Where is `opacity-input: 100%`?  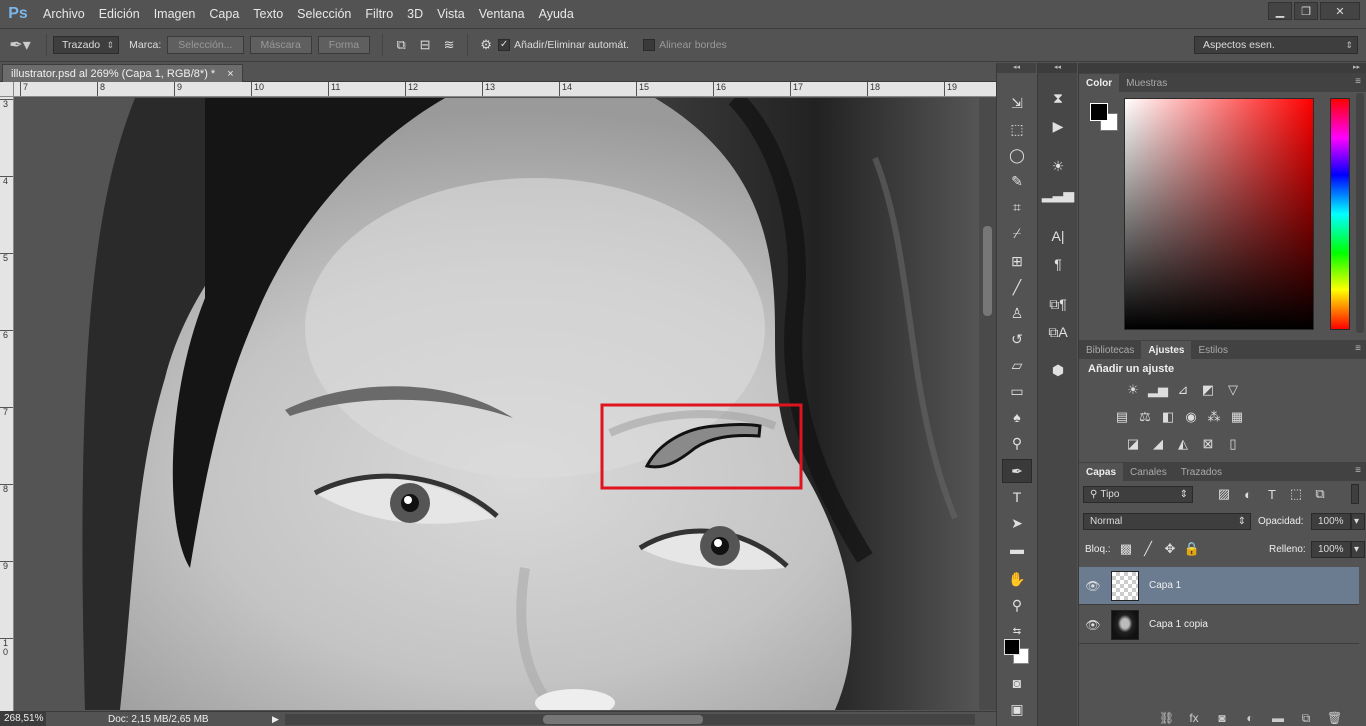
opacity-input: 100% is located at coordinates (1331, 521).